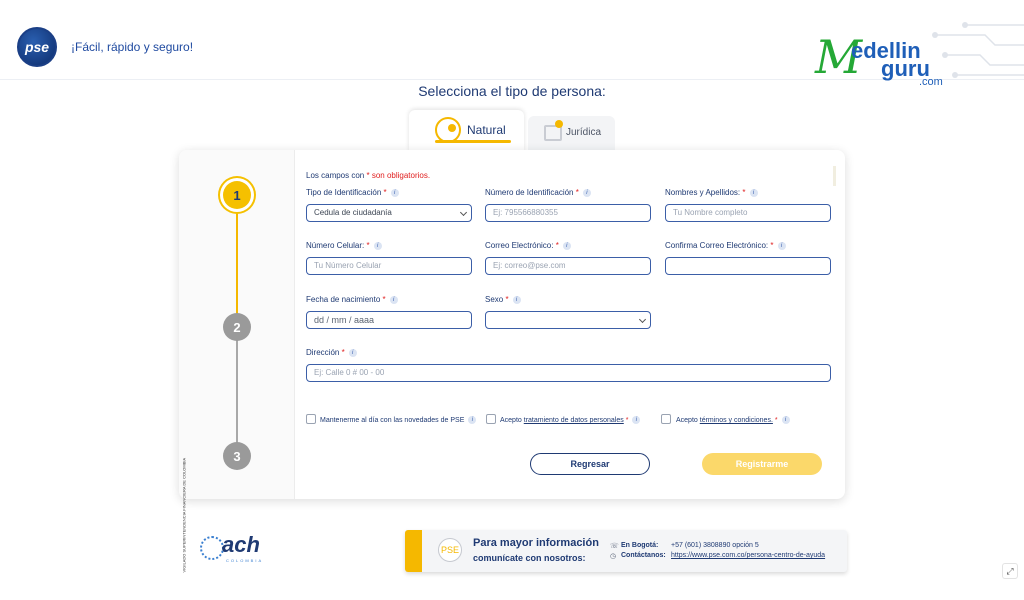 The width and height of the screenshot is (1024, 600). I want to click on label-text: Número de Identificación, so click(529, 192).